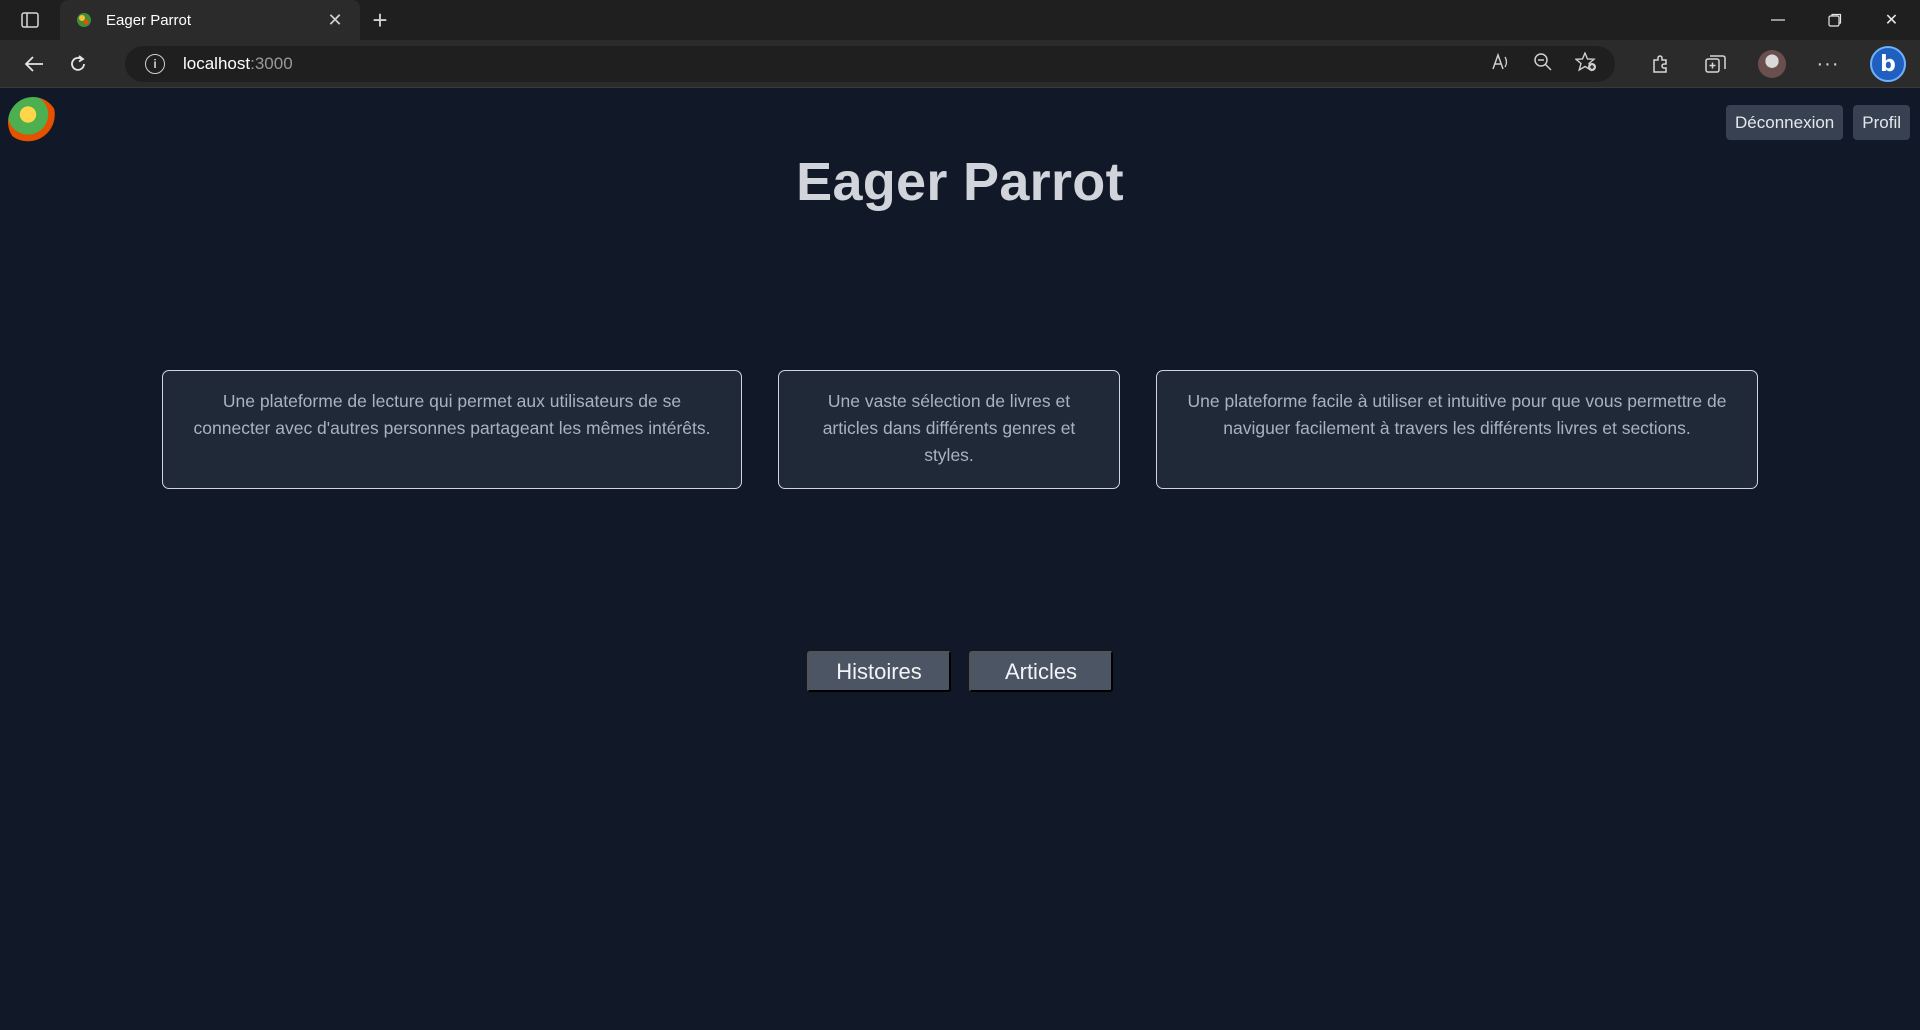  I want to click on restore-icon, so click(1834, 20).